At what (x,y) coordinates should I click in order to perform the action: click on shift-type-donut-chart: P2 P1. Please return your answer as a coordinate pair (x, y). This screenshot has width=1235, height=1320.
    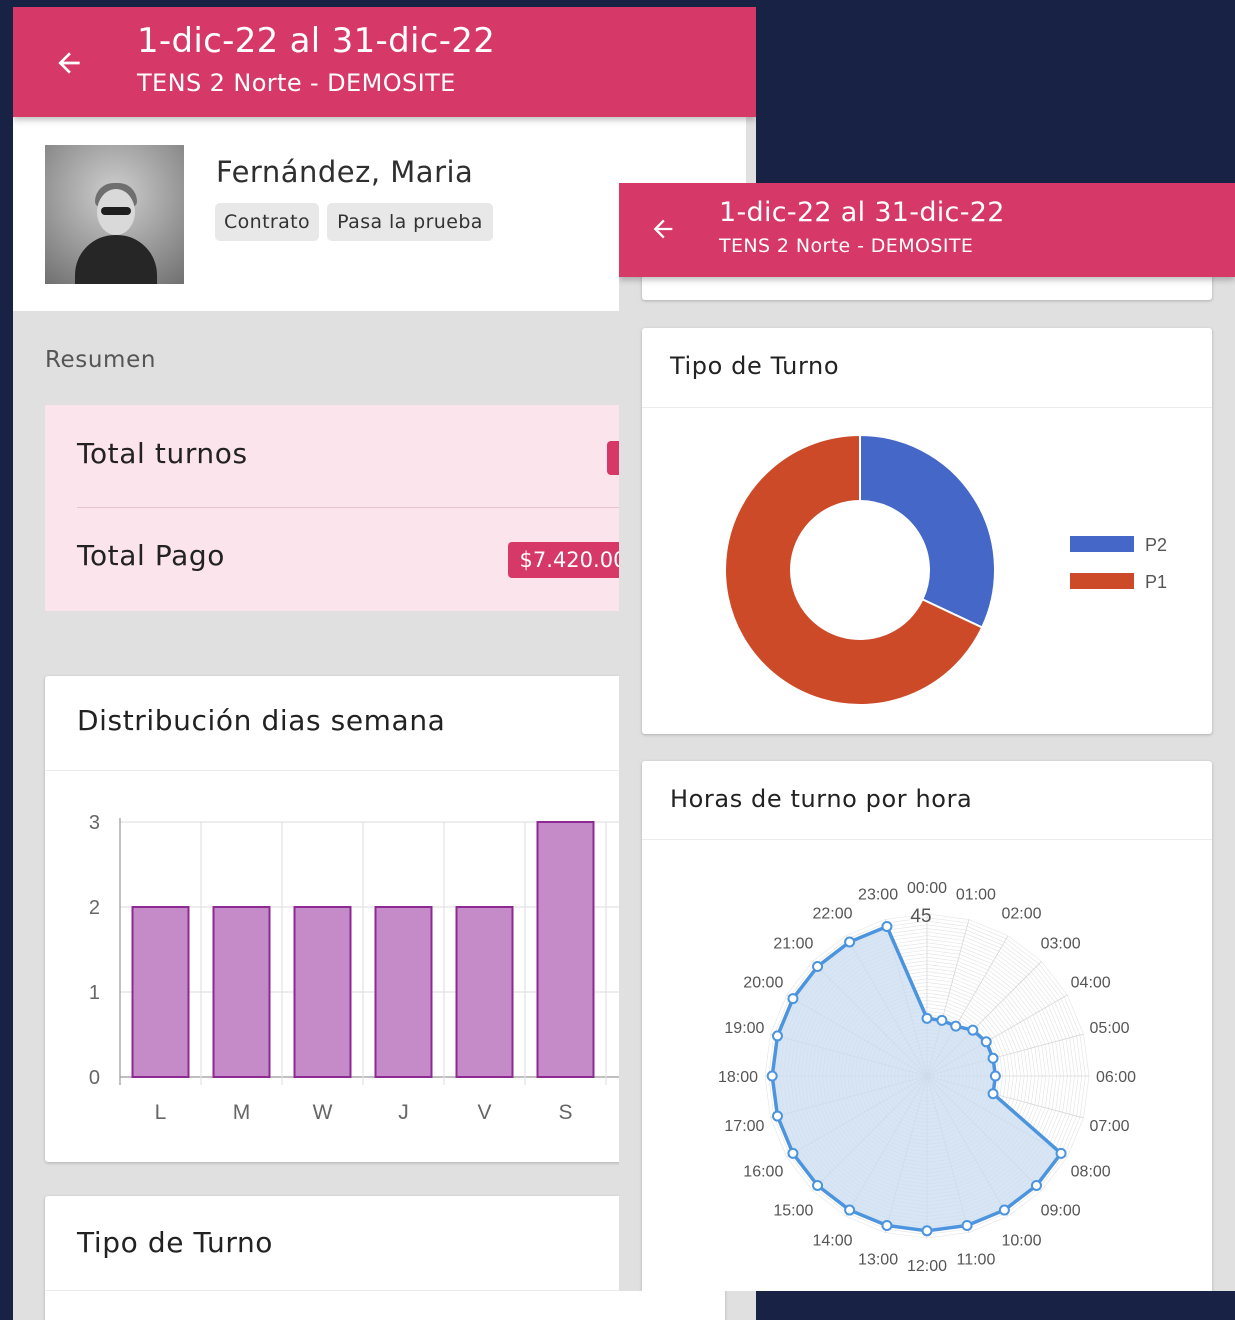
    Looking at the image, I should click on (945, 569).